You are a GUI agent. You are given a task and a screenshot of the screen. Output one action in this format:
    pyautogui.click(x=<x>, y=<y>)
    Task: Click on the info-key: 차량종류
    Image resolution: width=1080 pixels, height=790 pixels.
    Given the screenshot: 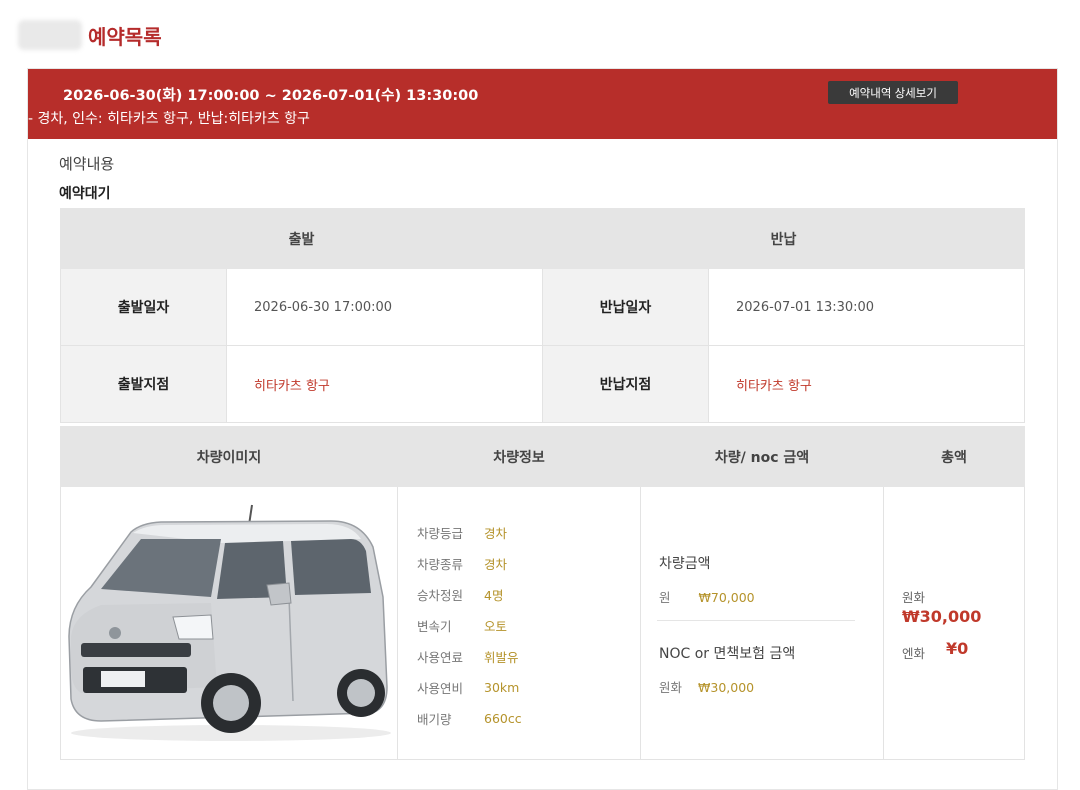 What is the action you would take?
    pyautogui.click(x=440, y=564)
    